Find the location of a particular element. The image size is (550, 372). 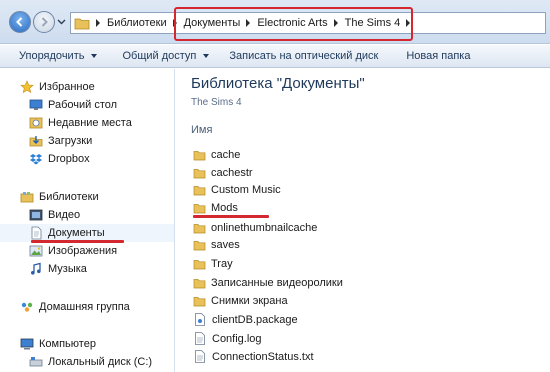

organize-label: Упорядочить is located at coordinates (52, 56).